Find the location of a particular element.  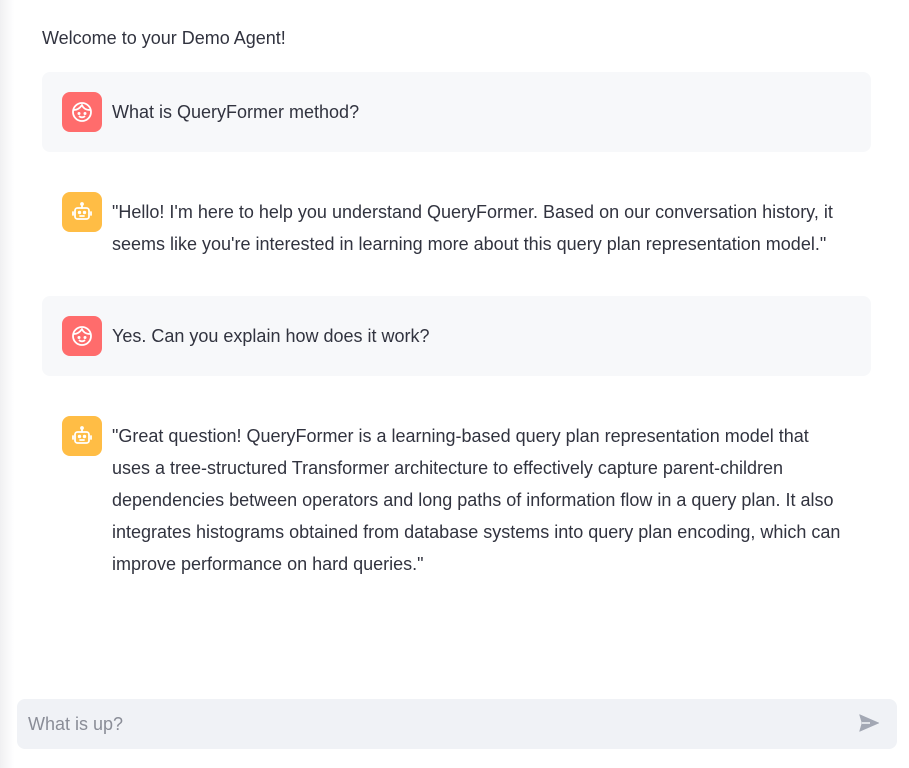

chat-input-container is located at coordinates (457, 724).